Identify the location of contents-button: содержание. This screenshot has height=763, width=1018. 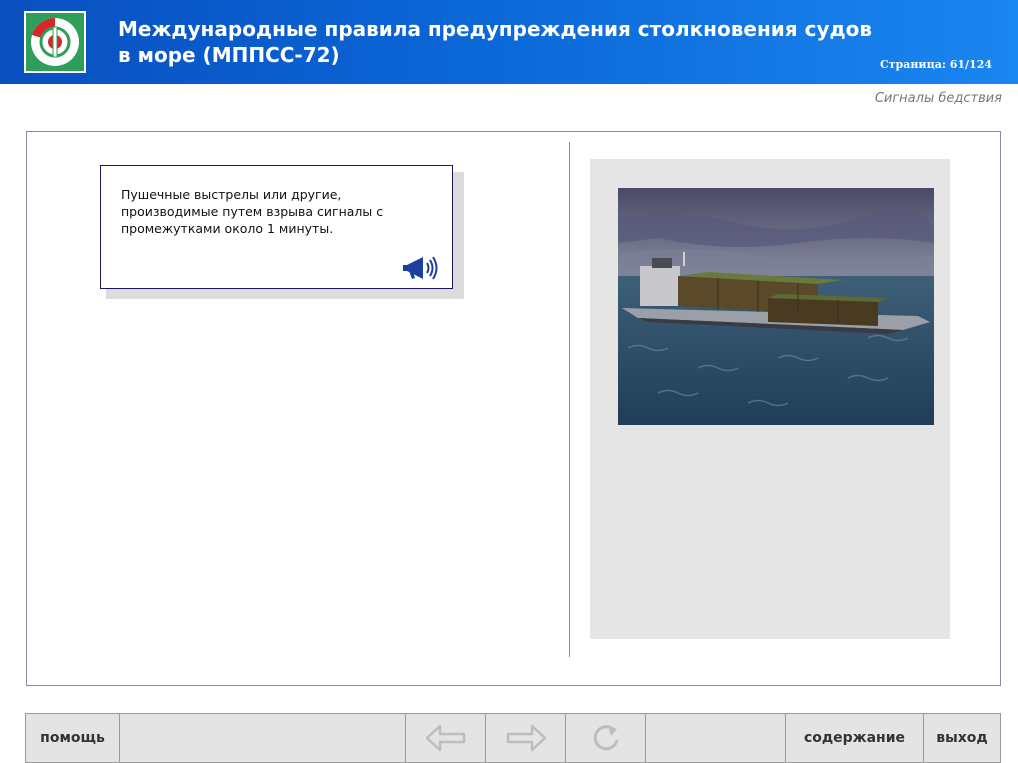
(855, 738).